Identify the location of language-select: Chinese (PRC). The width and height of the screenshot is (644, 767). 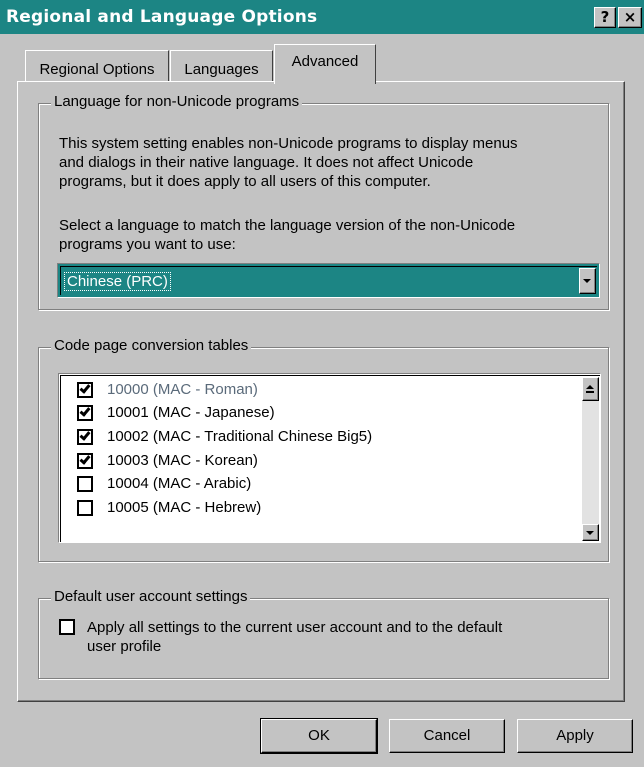
(328, 280).